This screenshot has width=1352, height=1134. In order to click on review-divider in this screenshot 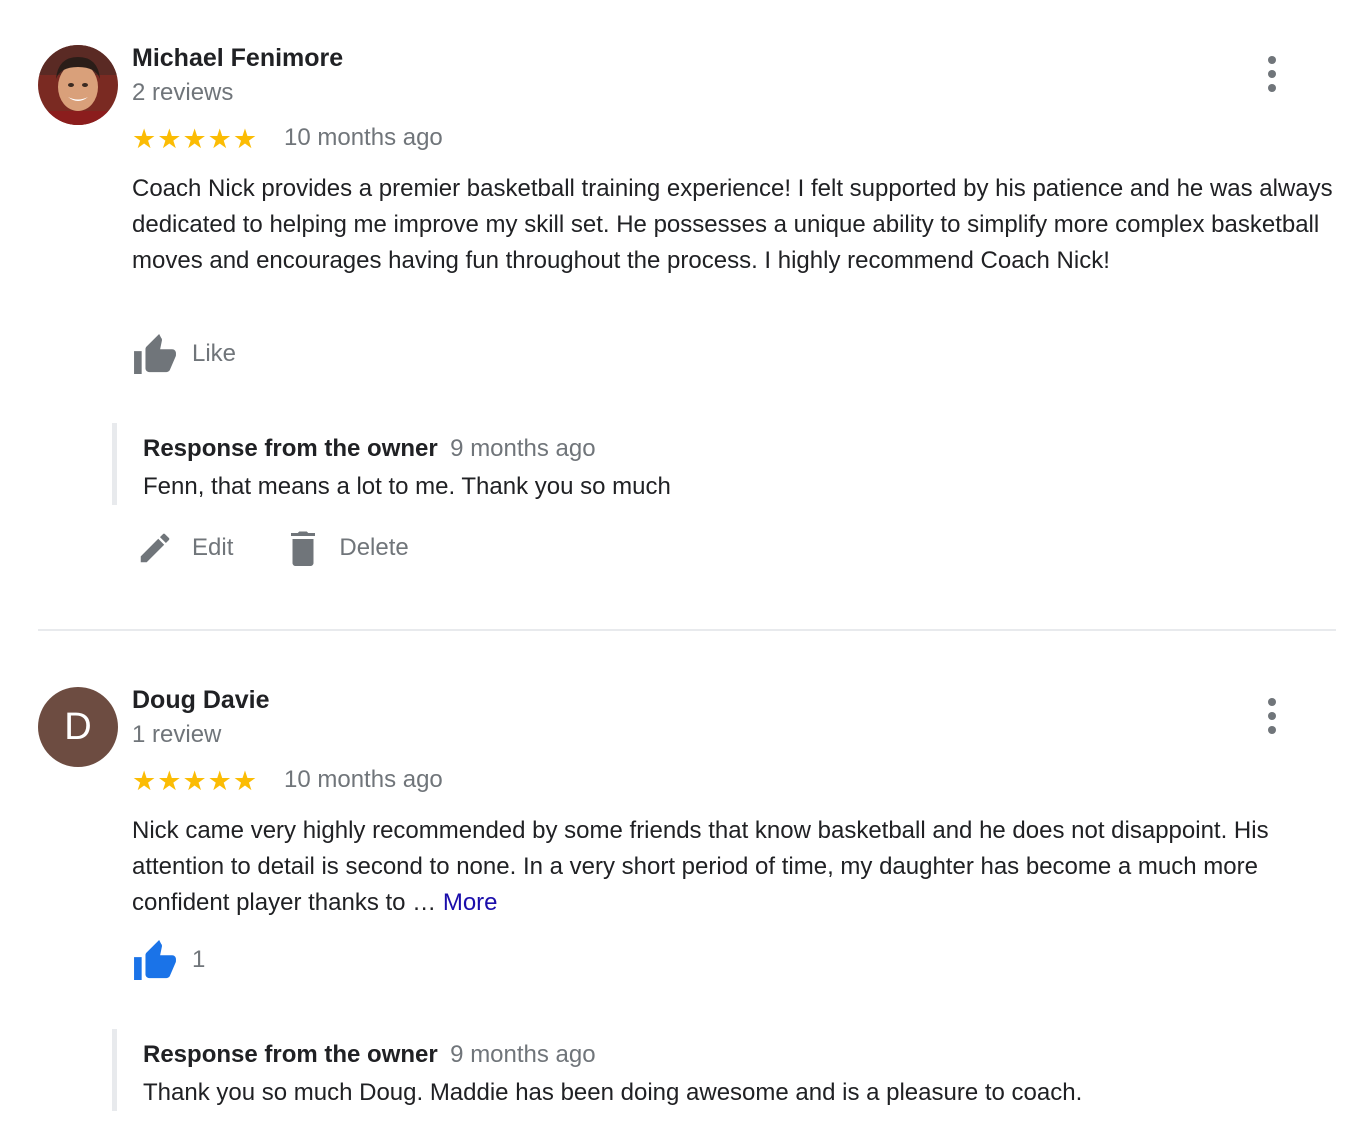, I will do `click(687, 630)`.